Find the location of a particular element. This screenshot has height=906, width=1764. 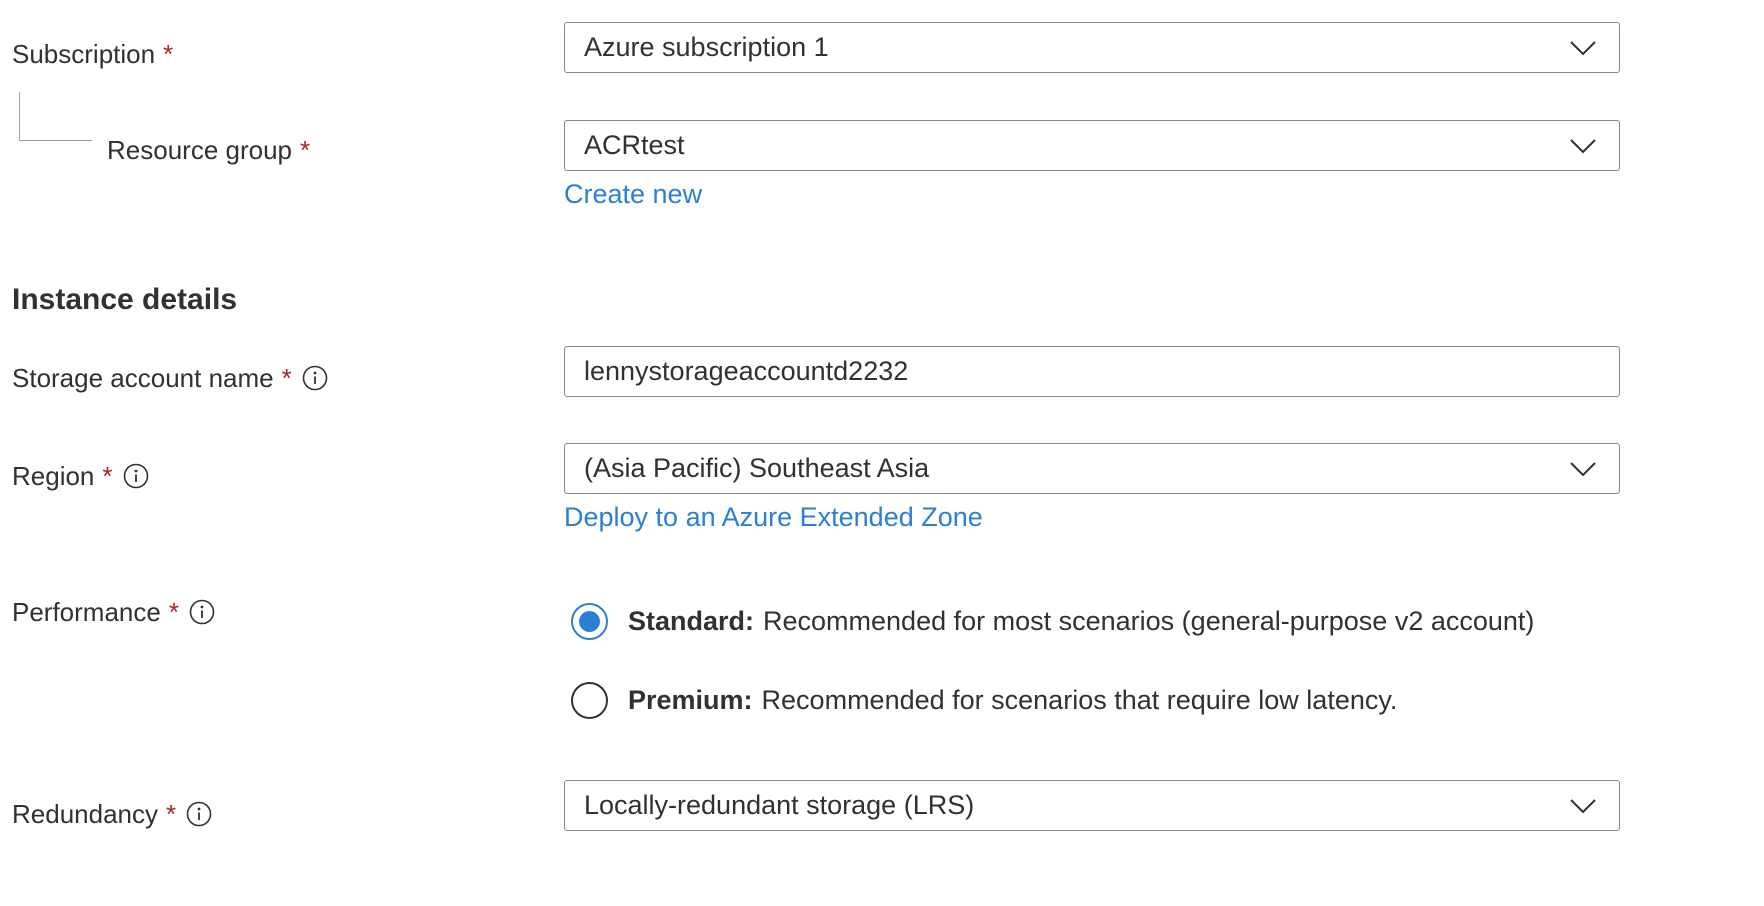

resource-group-dropdown: ACRtest is located at coordinates (1092, 145).